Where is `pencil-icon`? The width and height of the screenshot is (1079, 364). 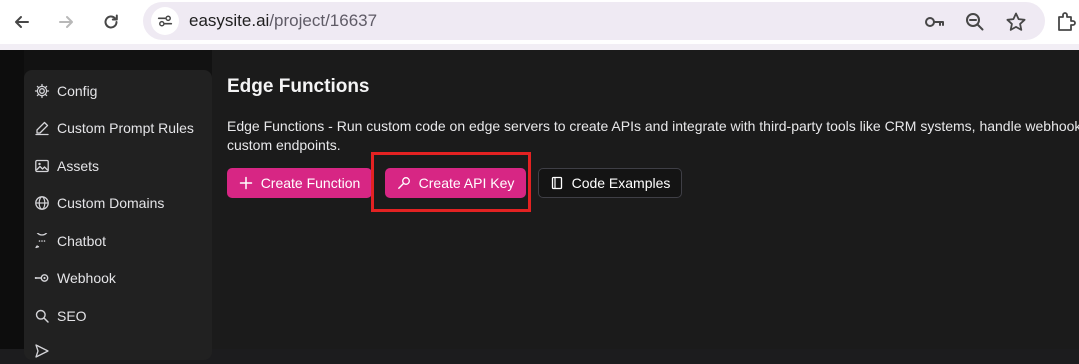 pencil-icon is located at coordinates (42, 128).